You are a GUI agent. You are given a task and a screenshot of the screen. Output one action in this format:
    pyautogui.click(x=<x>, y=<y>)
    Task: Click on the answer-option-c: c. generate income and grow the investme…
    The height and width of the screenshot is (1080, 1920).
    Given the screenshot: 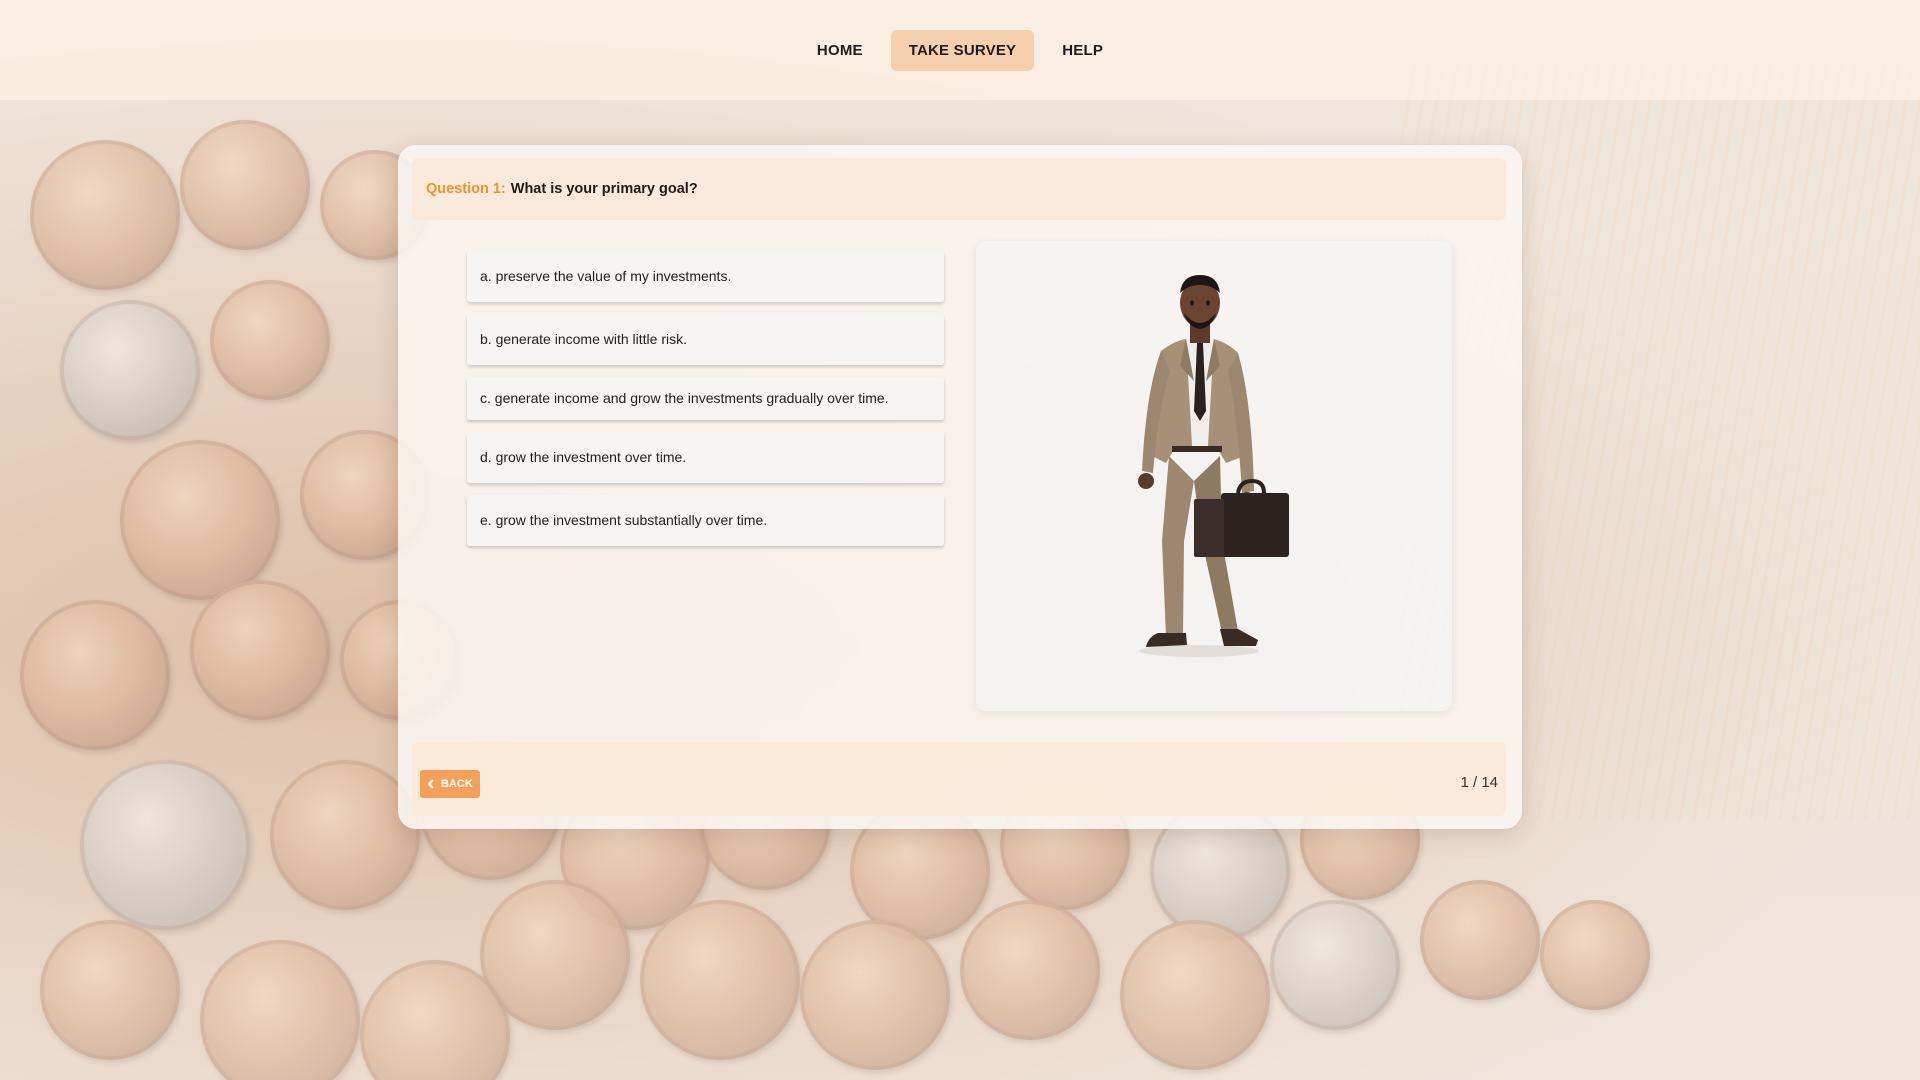 What is the action you would take?
    pyautogui.click(x=705, y=398)
    